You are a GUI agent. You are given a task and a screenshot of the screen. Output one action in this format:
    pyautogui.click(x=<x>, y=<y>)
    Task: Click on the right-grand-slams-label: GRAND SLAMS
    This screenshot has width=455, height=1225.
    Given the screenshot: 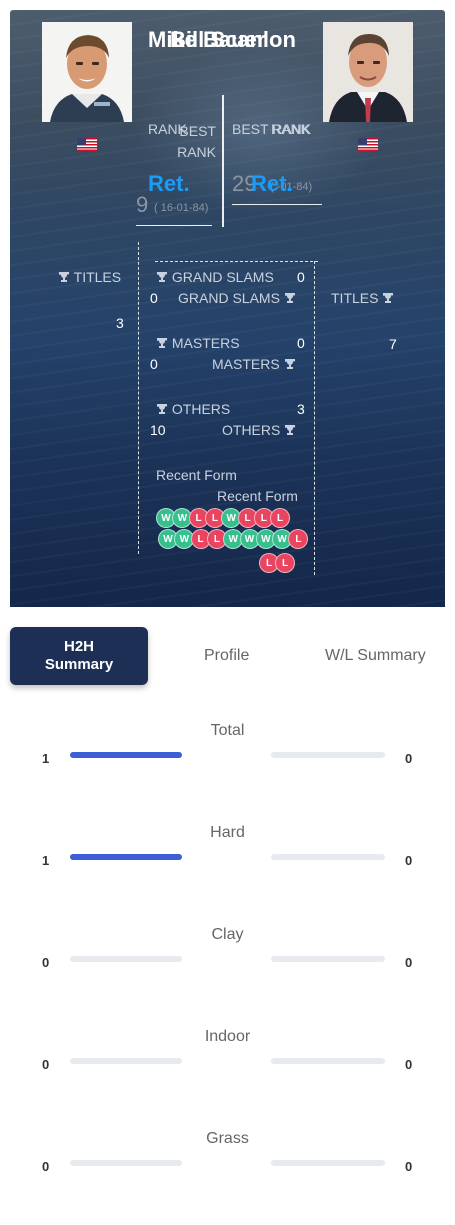 What is the action you would take?
    pyautogui.click(x=237, y=298)
    